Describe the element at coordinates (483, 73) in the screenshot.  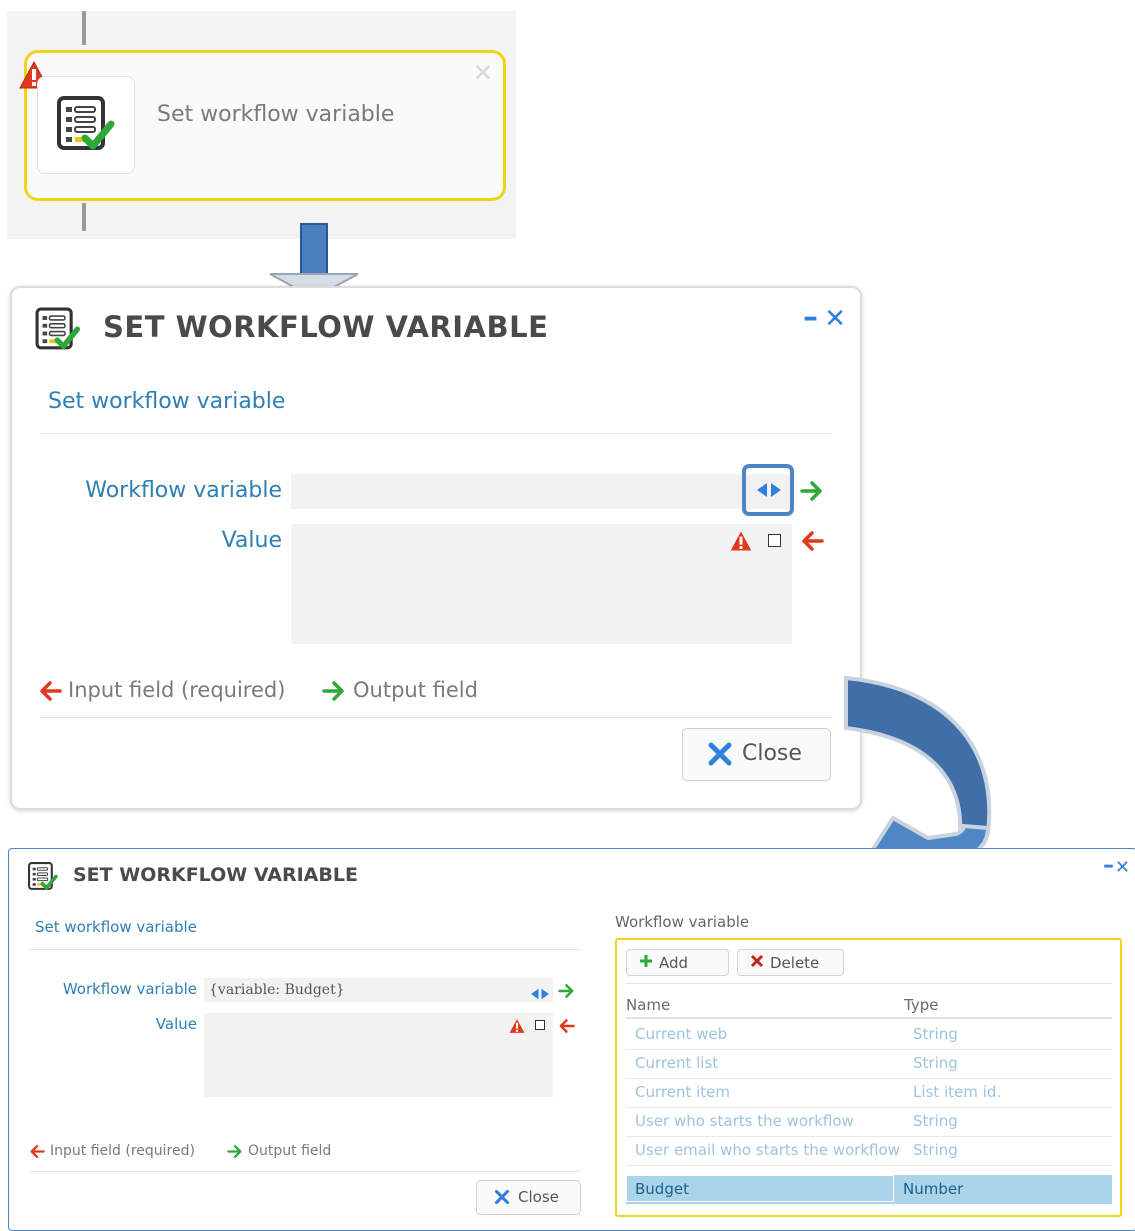
I see `node-close-icon: ✕` at that location.